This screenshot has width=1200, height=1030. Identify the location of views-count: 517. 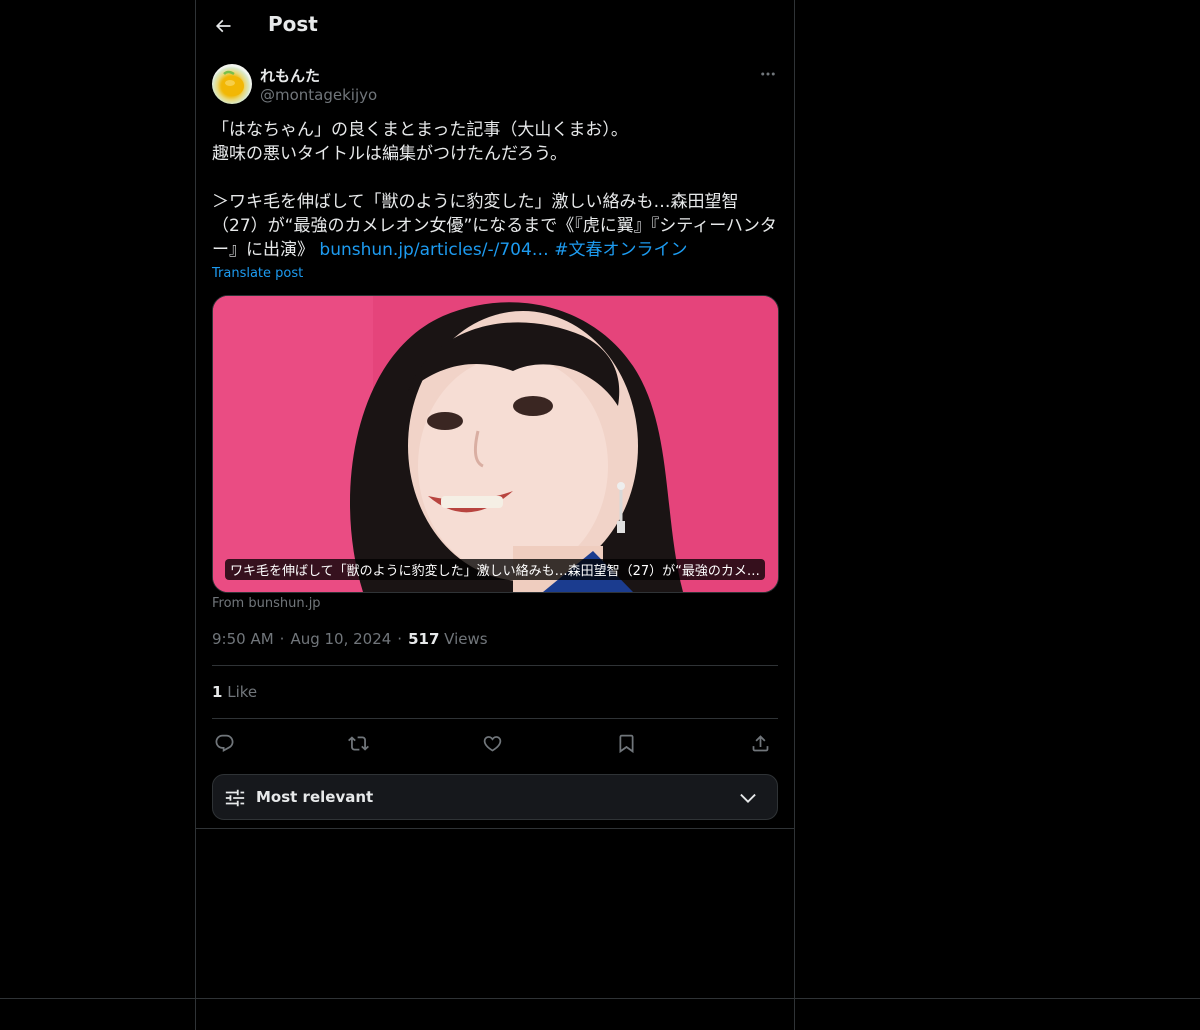
(424, 639).